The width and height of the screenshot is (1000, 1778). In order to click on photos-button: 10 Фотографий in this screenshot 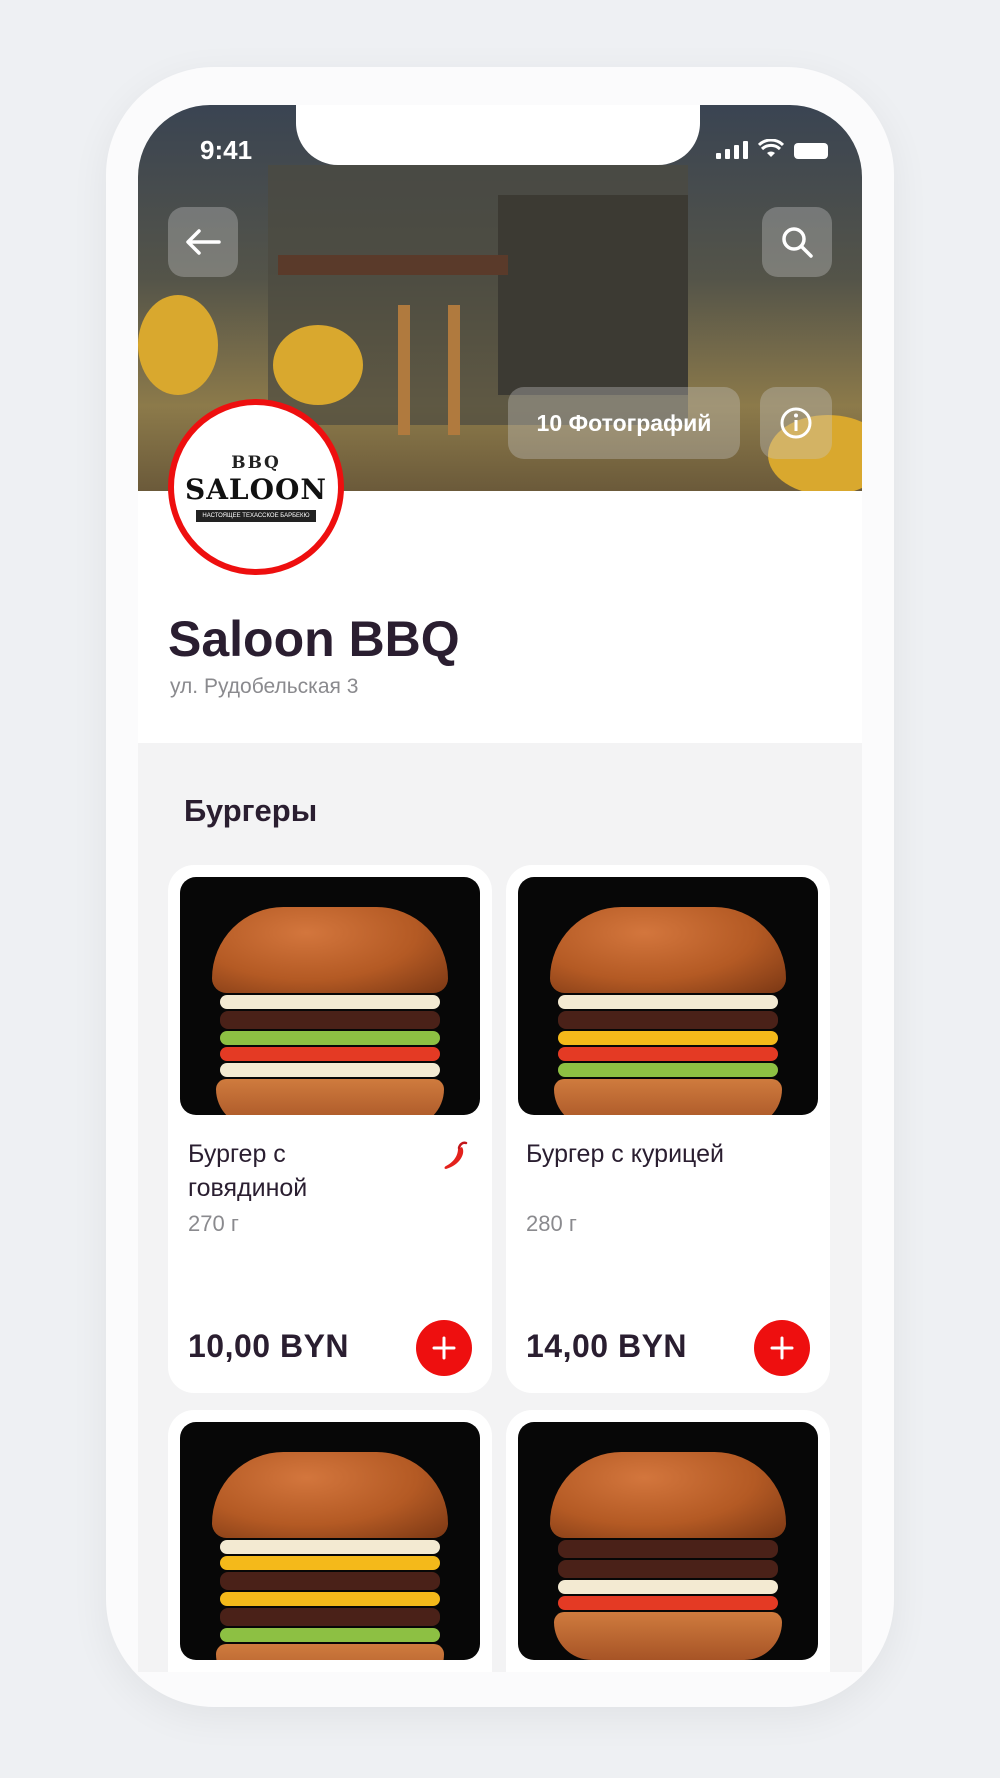, I will do `click(624, 423)`.